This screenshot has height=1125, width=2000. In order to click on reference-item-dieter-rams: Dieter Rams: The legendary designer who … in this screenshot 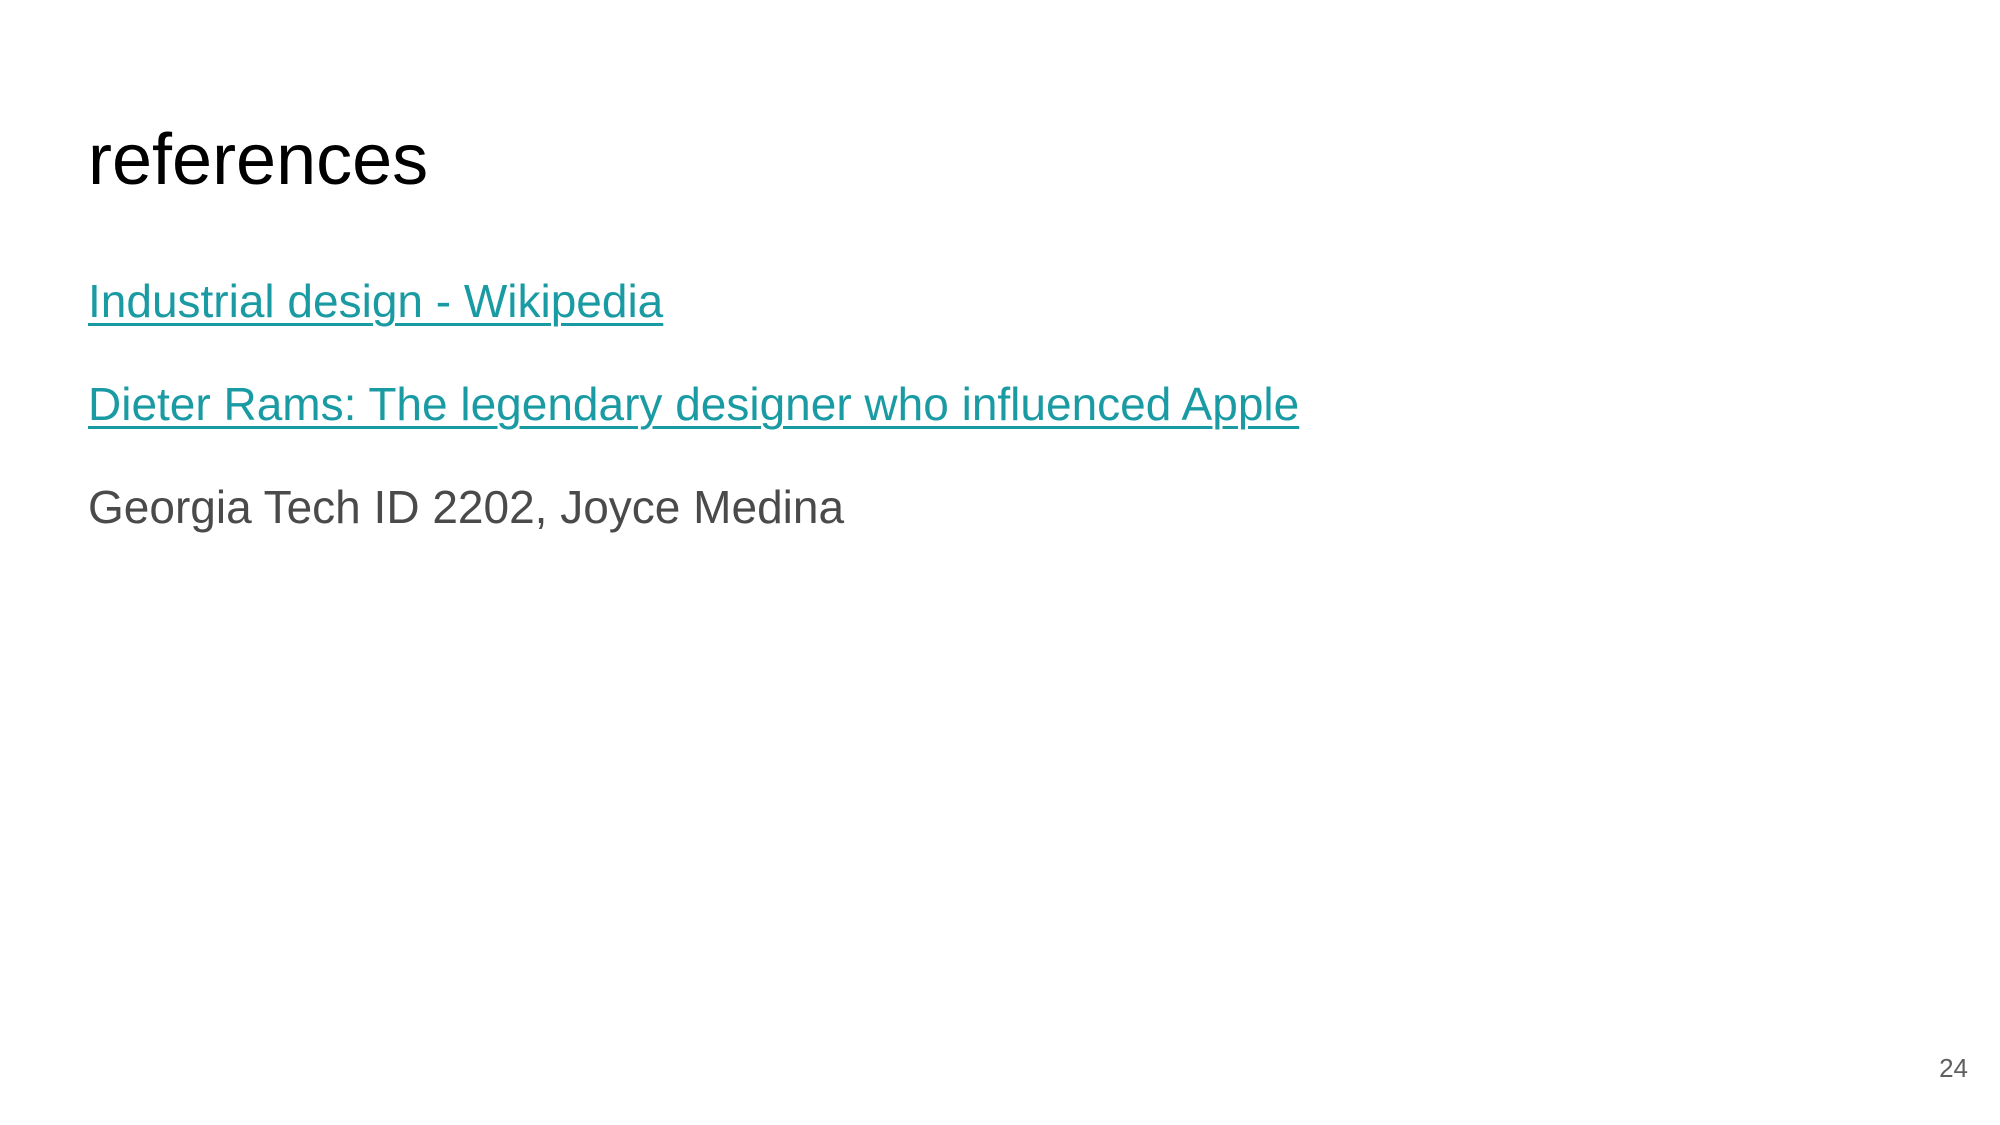, I will do `click(693, 404)`.